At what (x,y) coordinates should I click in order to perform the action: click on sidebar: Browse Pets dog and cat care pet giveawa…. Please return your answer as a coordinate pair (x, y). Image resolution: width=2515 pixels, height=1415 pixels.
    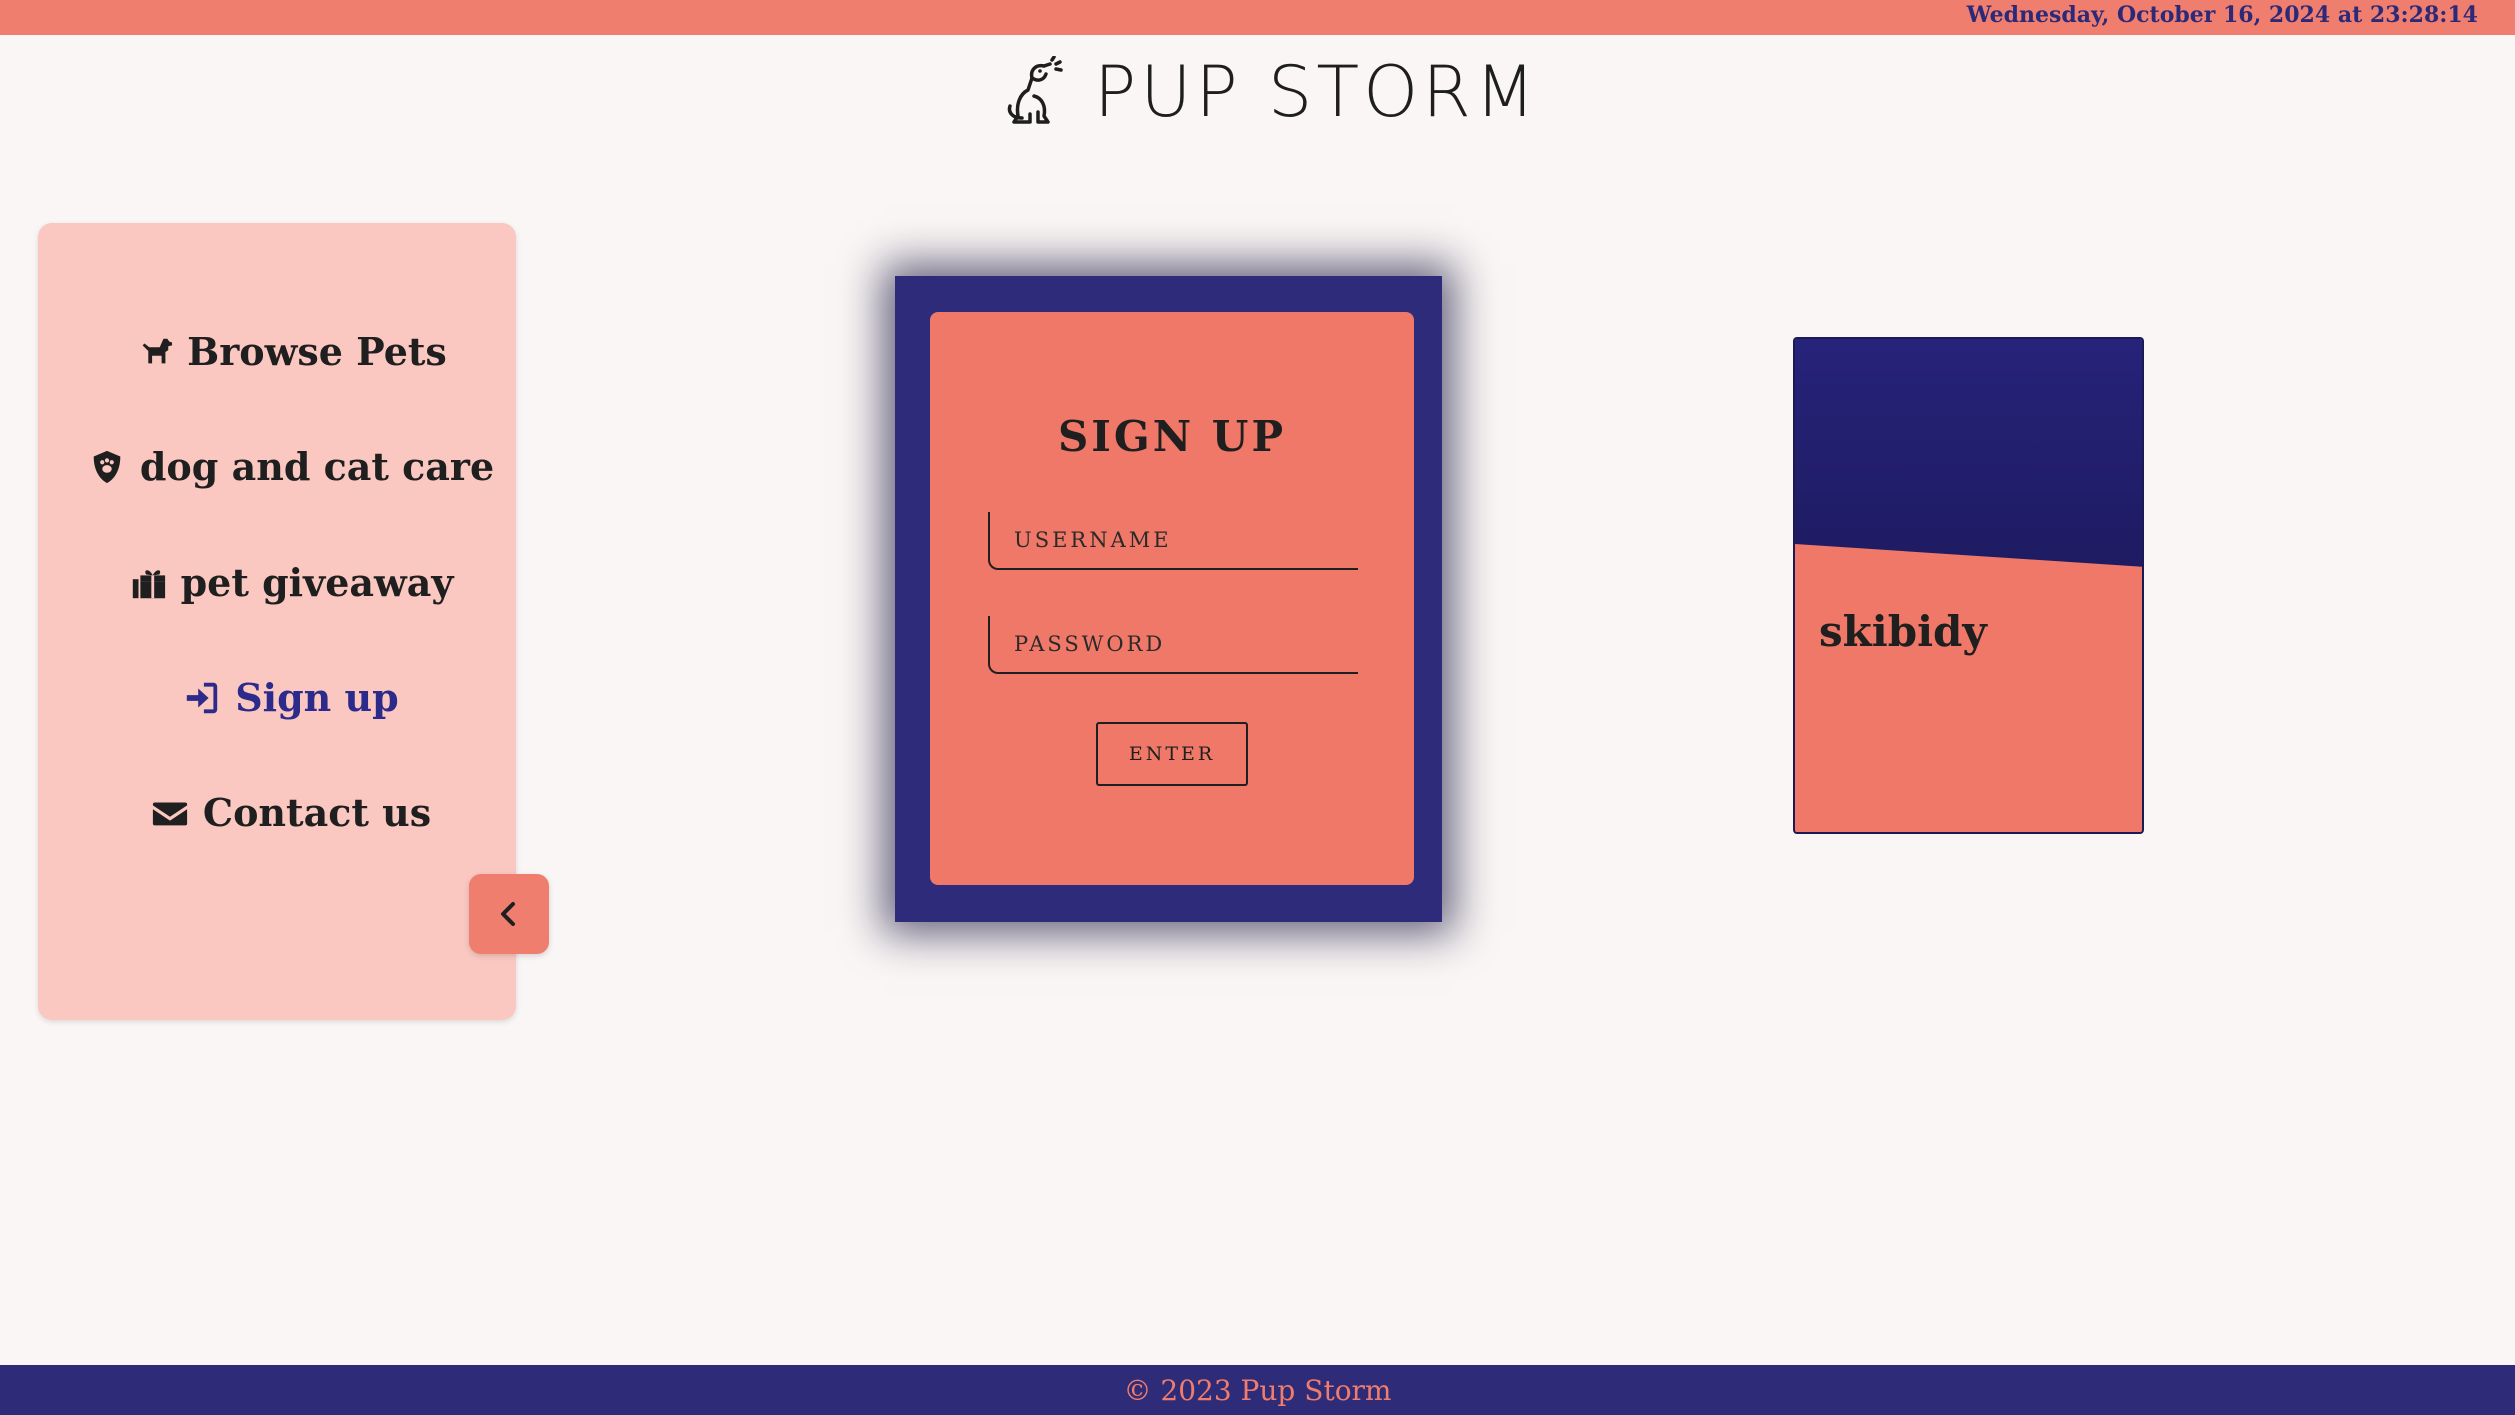
    Looking at the image, I should click on (277, 621).